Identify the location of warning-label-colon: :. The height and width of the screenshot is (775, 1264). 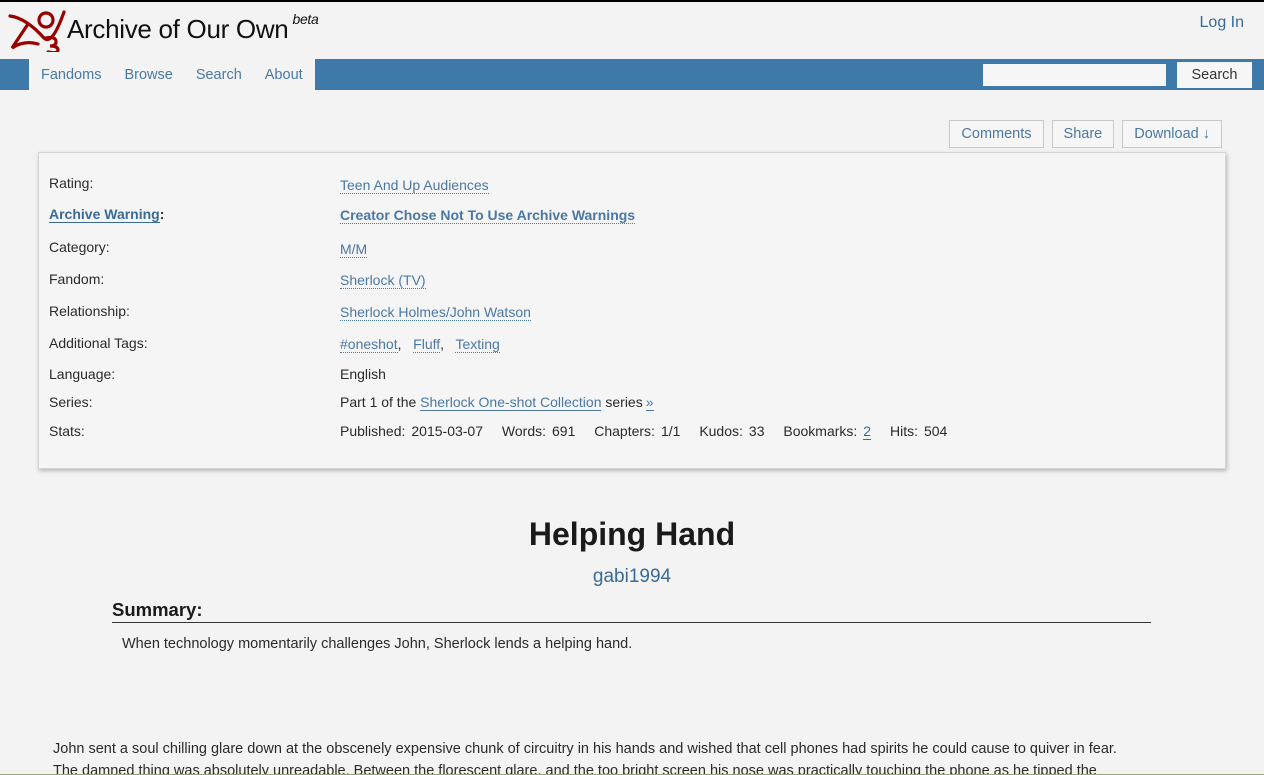
(162, 214).